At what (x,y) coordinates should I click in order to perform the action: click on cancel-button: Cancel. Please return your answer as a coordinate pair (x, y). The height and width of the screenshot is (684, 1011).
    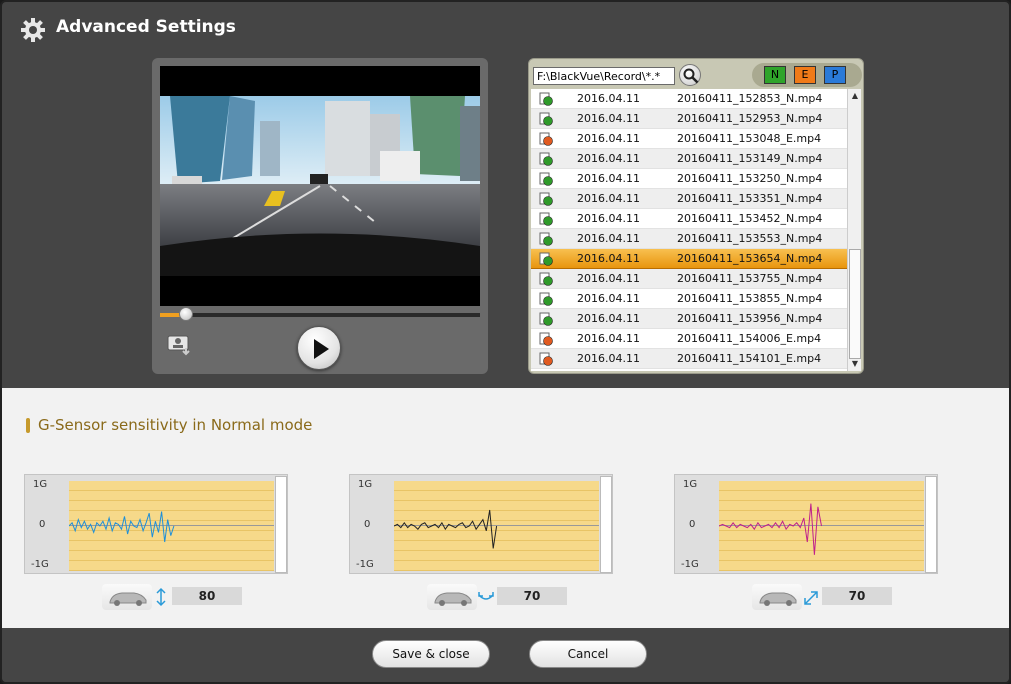
    Looking at the image, I should click on (588, 654).